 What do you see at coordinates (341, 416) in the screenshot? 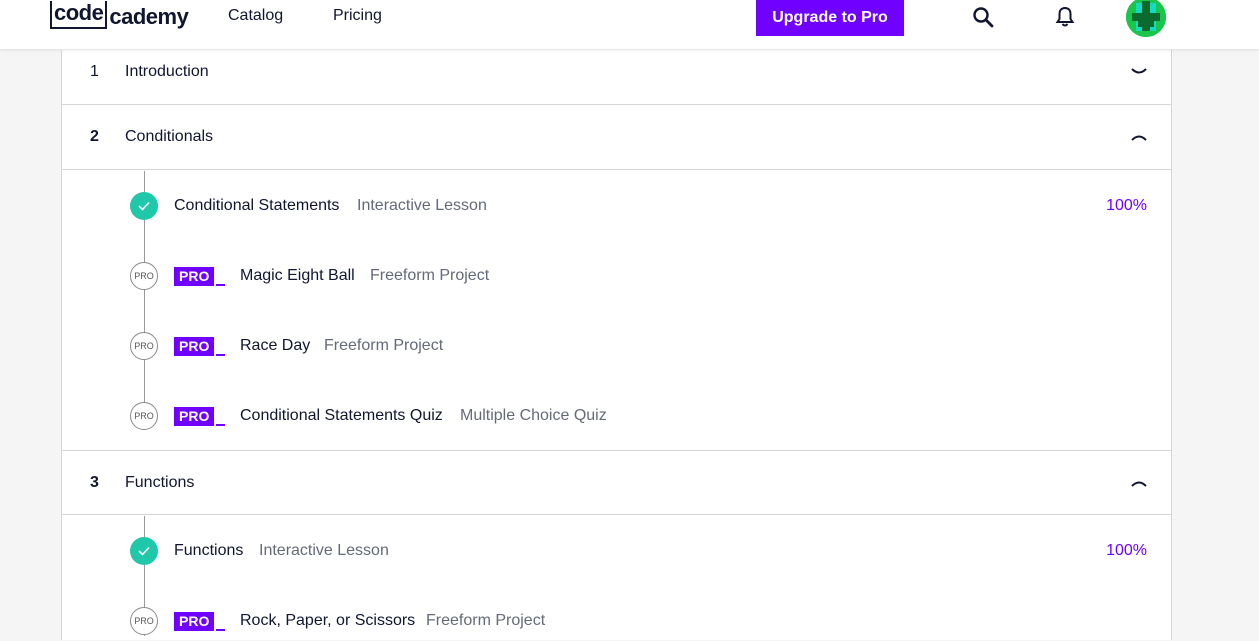
I see `item-title: Conditional Statements Quiz` at bounding box center [341, 416].